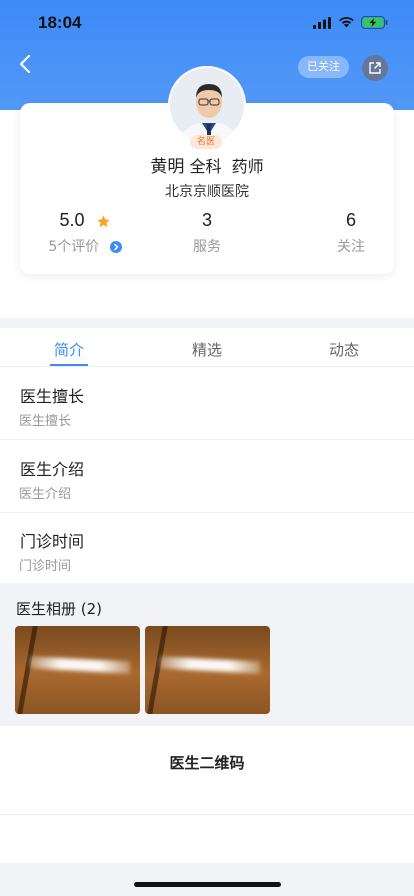 The width and height of the screenshot is (414, 896). Describe the element at coordinates (207, 23) in the screenshot. I see `status-bar: 18:04` at that location.